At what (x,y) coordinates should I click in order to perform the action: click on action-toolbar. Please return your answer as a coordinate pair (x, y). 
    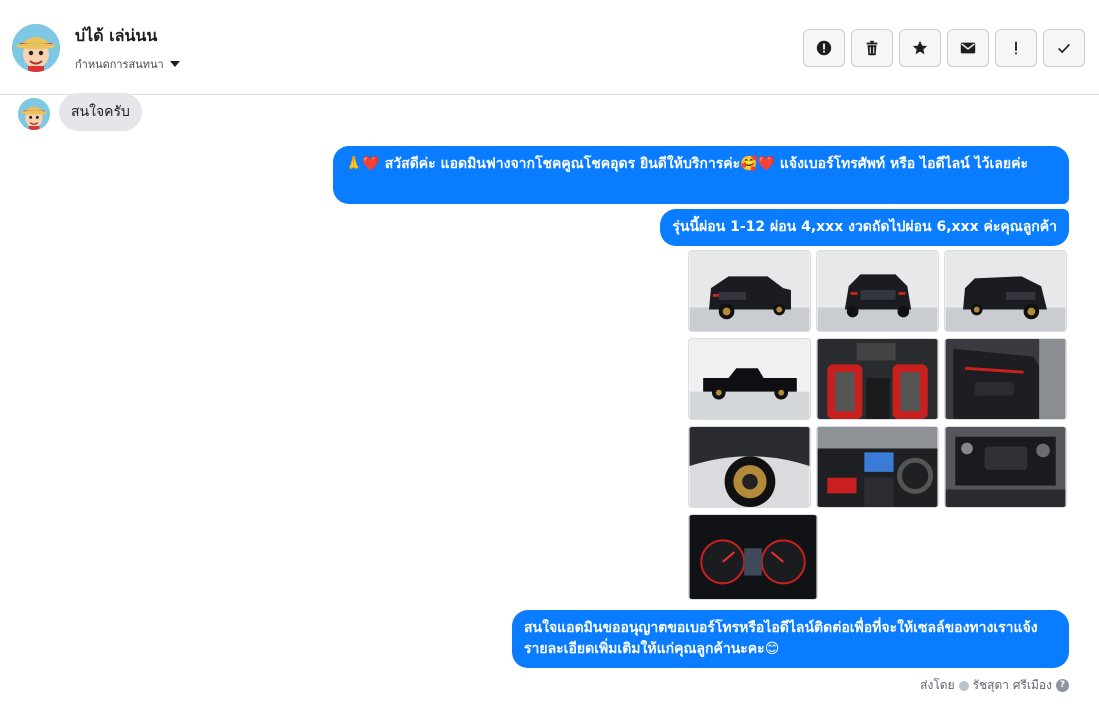
    Looking at the image, I should click on (944, 48).